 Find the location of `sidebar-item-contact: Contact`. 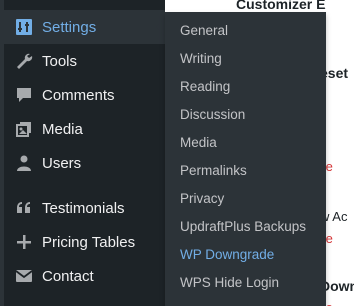

sidebar-item-contact: Contact is located at coordinates (82, 276).